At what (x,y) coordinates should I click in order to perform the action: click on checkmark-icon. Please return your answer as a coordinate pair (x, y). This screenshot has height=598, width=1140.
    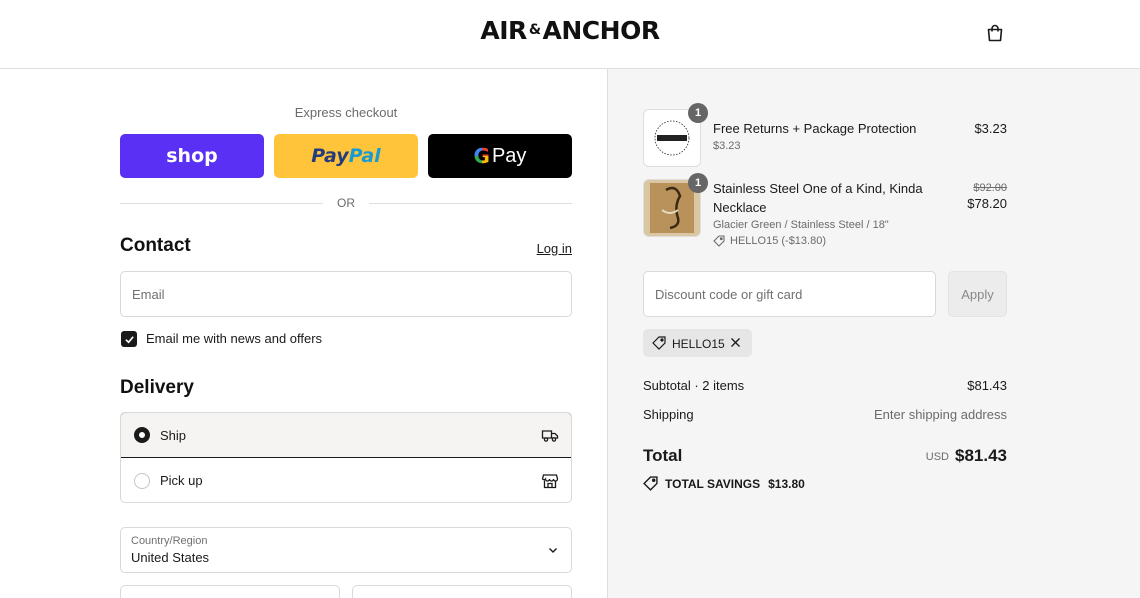
    Looking at the image, I should click on (129, 339).